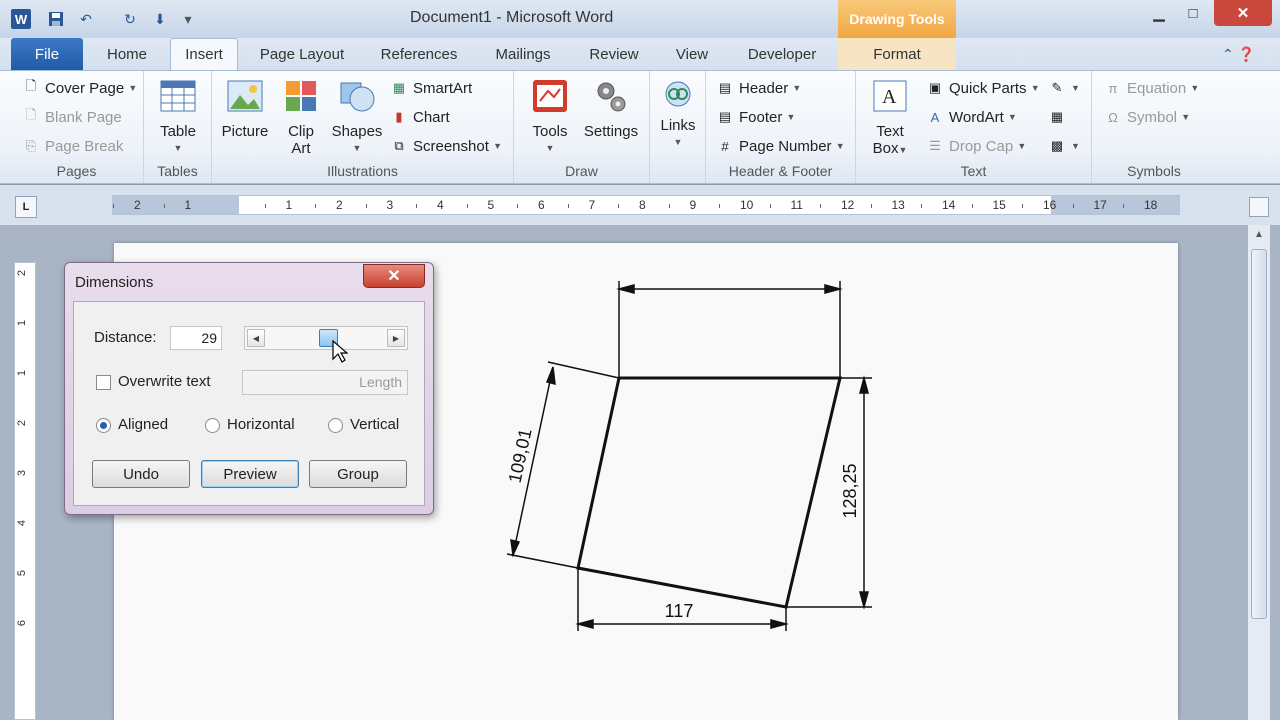 This screenshot has height=720, width=1280. I want to click on vertical-ruler: 2 1 1 2 3 4 5 6, so click(25, 491).